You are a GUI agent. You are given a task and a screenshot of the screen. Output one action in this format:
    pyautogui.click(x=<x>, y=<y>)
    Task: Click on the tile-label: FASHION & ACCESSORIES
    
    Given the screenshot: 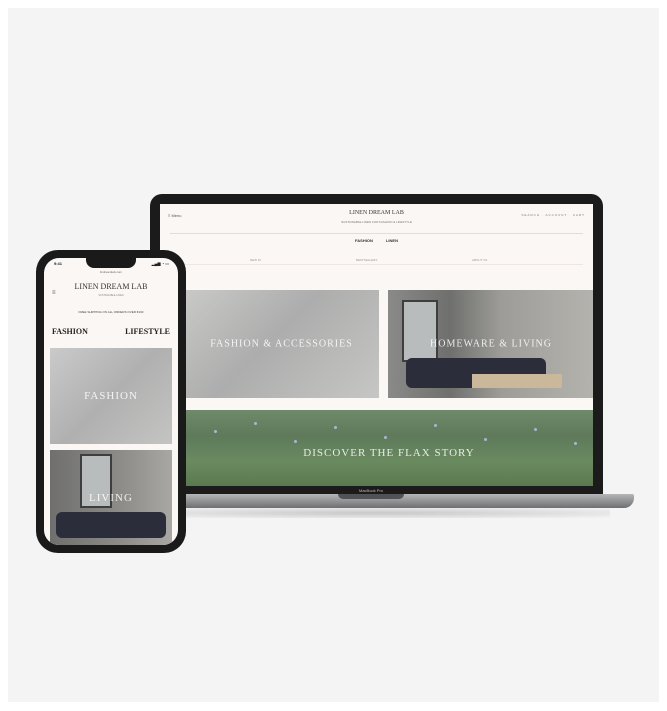 What is the action you would take?
    pyautogui.click(x=281, y=344)
    